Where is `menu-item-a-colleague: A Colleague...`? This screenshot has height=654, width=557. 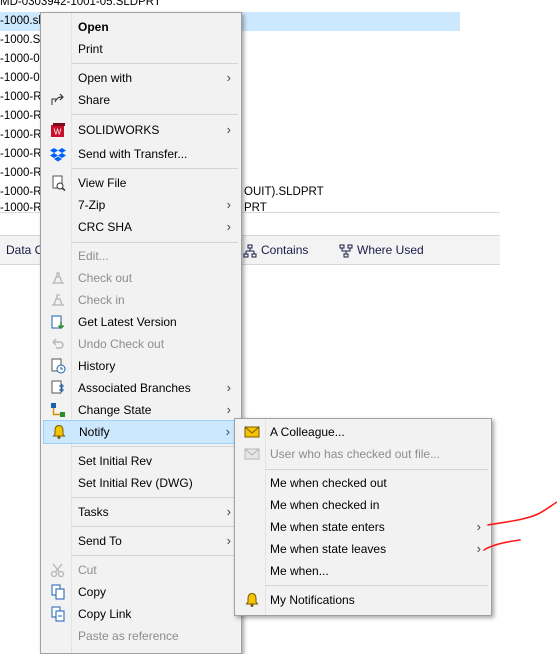
menu-item-a-colleague: A Colleague... is located at coordinates (363, 432).